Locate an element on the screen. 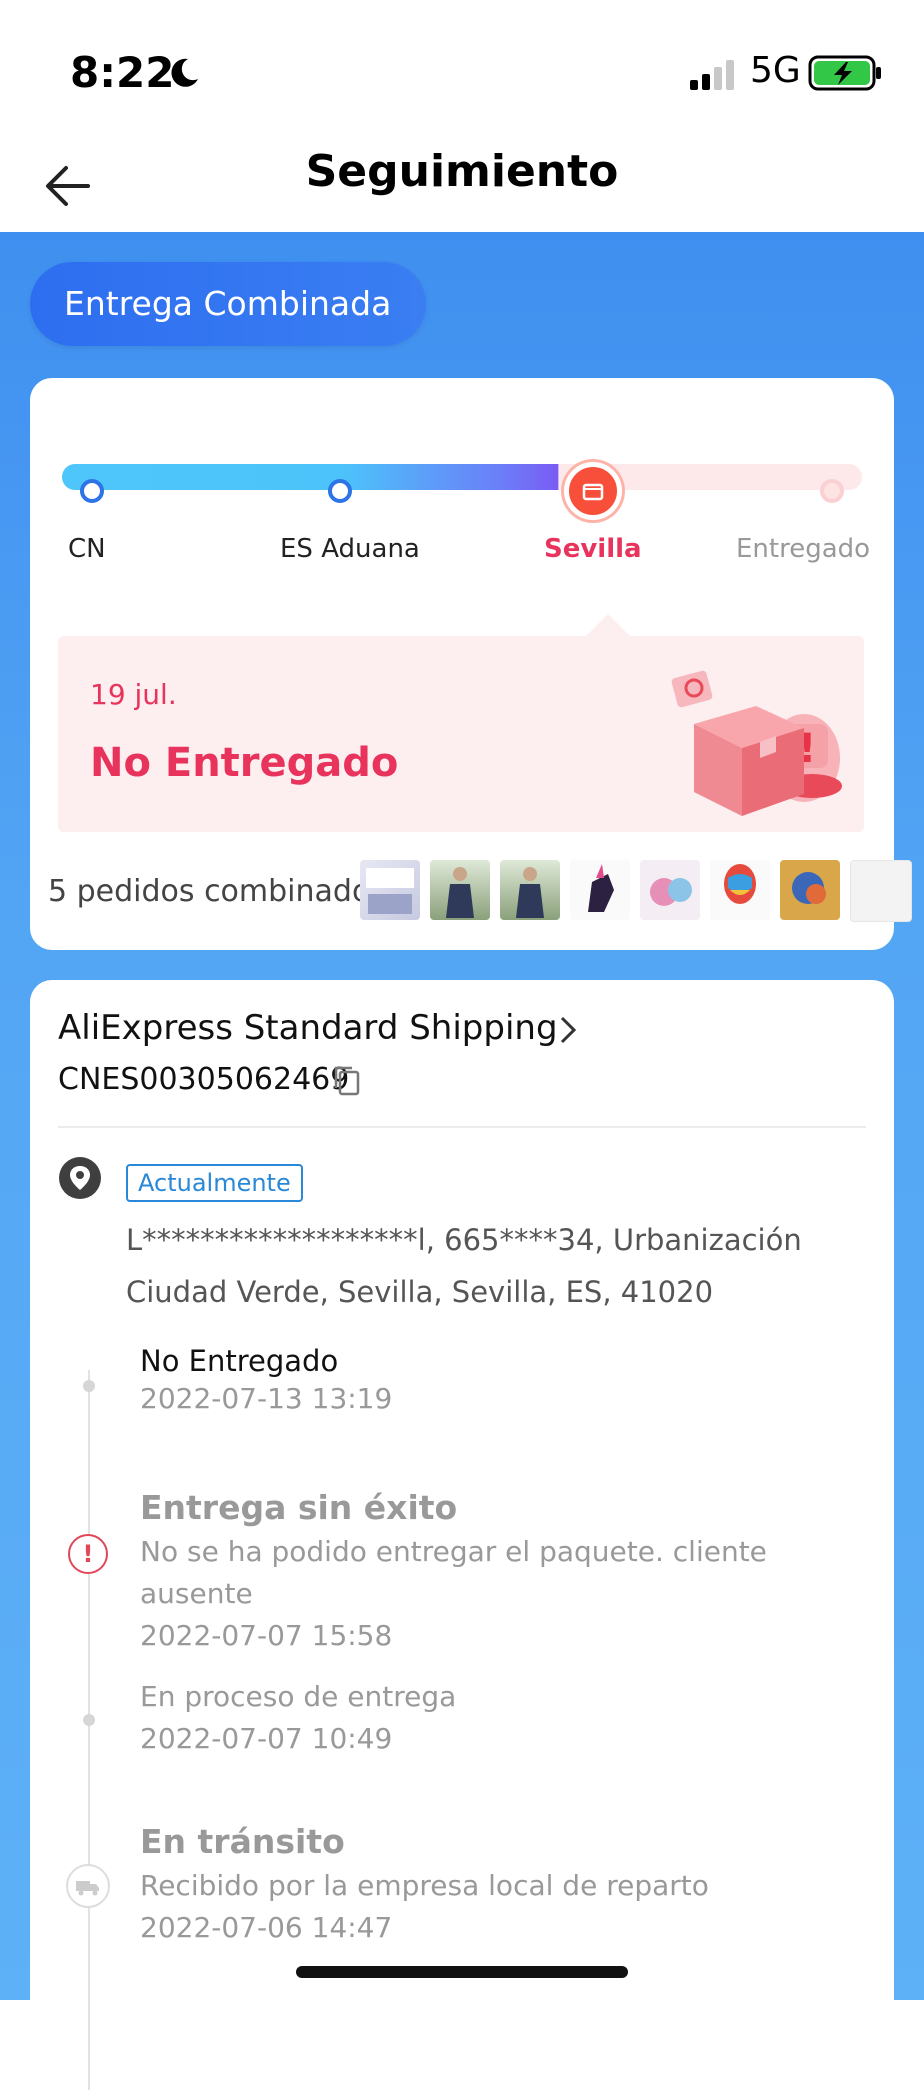 The width and height of the screenshot is (924, 2090). timeline-title: En tránsito is located at coordinates (242, 1841).